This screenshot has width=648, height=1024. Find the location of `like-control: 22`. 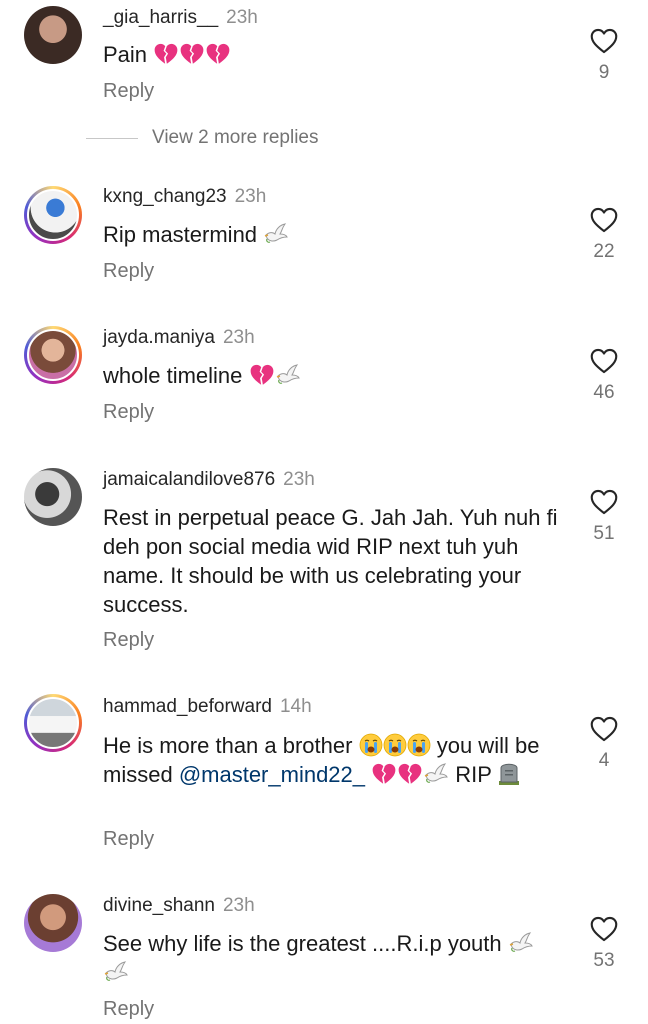

like-control: 22 is located at coordinates (604, 235).